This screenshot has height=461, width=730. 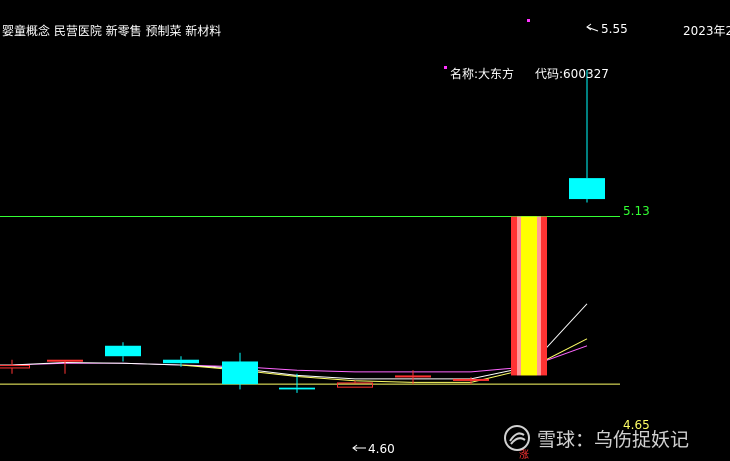 I want to click on ref-line-label-green: 5.13, so click(x=636, y=211).